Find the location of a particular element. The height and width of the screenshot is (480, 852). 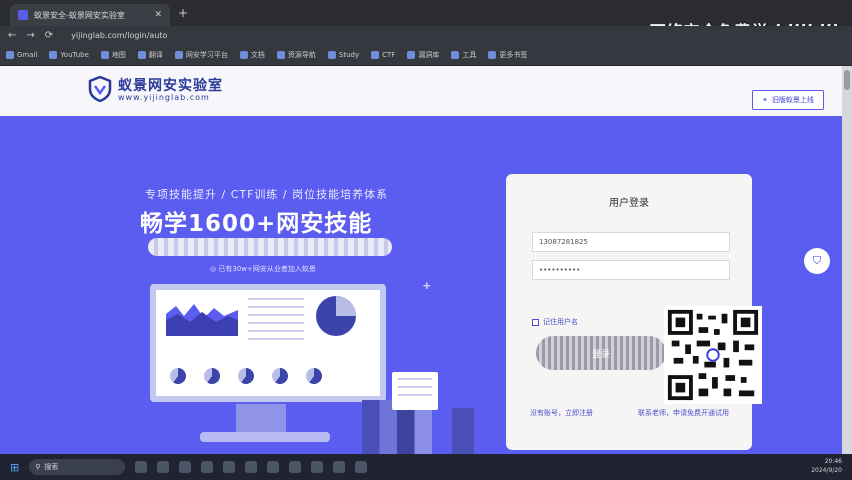

shield-logo-icon is located at coordinates (100, 89).